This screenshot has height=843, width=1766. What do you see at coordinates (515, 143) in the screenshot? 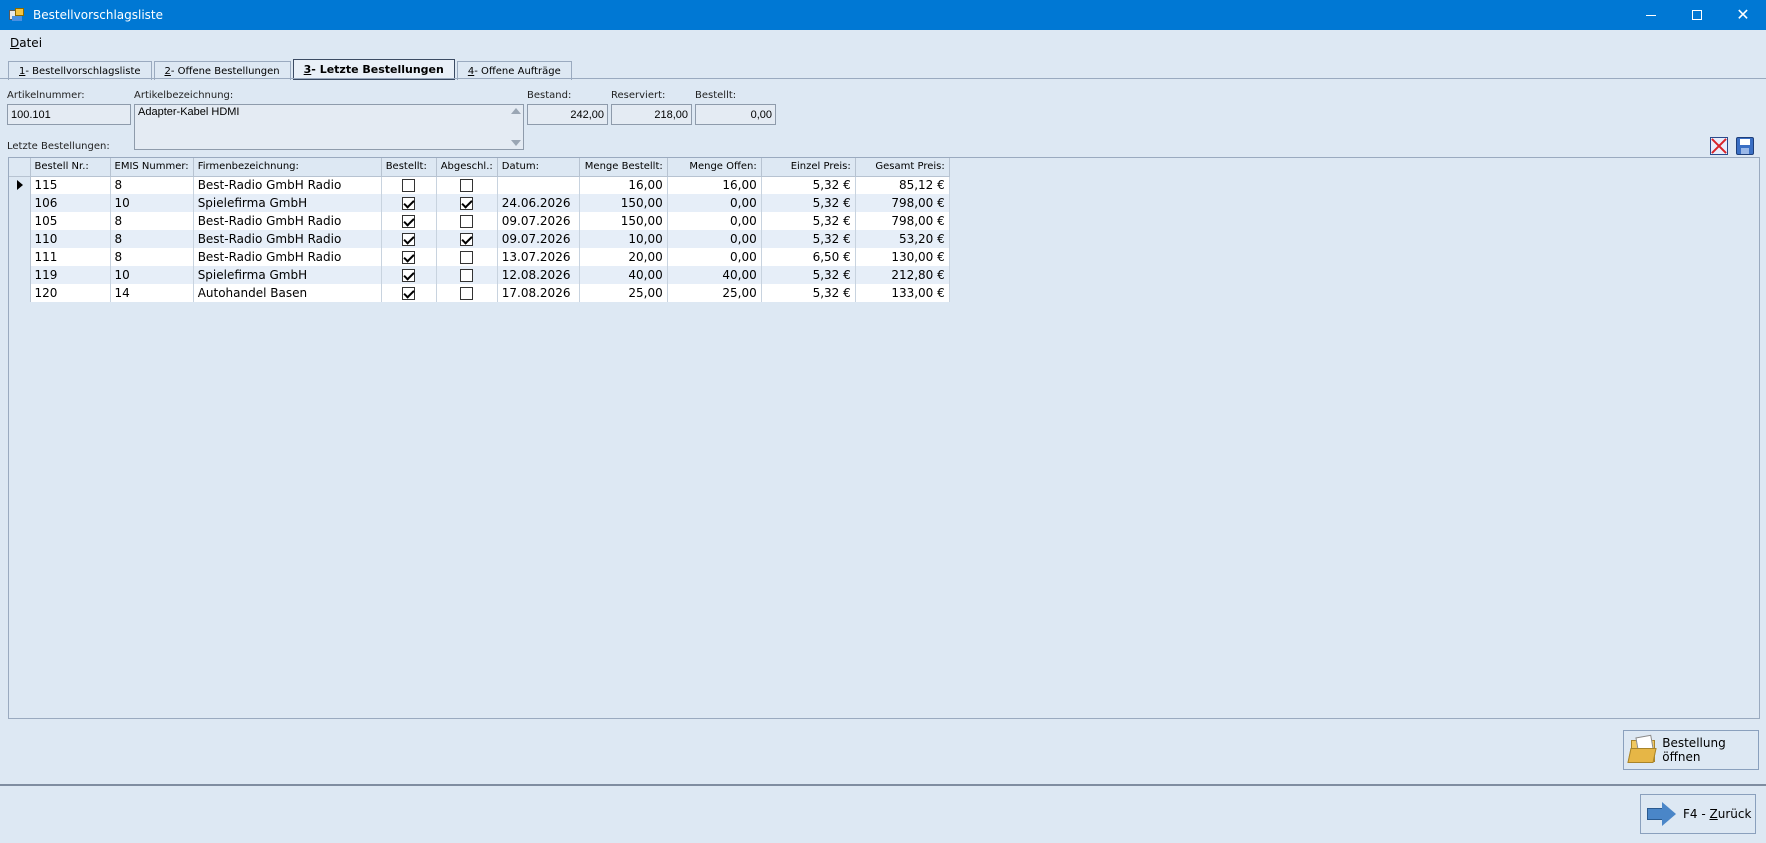
I see `scroll-down-icon` at bounding box center [515, 143].